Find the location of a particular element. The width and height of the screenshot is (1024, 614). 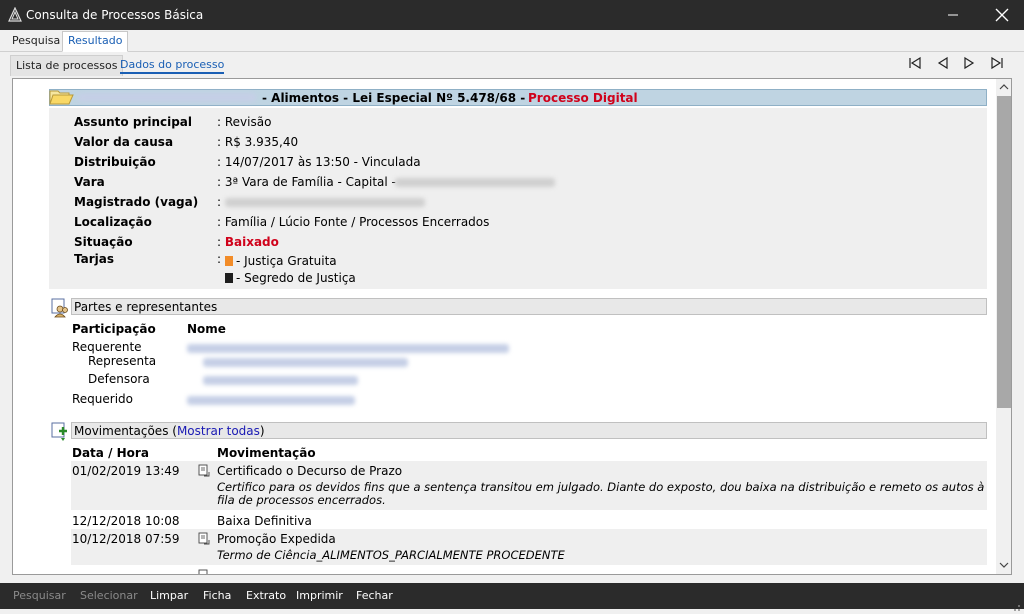

col-movimentacao-header: Movimentação is located at coordinates (266, 453).